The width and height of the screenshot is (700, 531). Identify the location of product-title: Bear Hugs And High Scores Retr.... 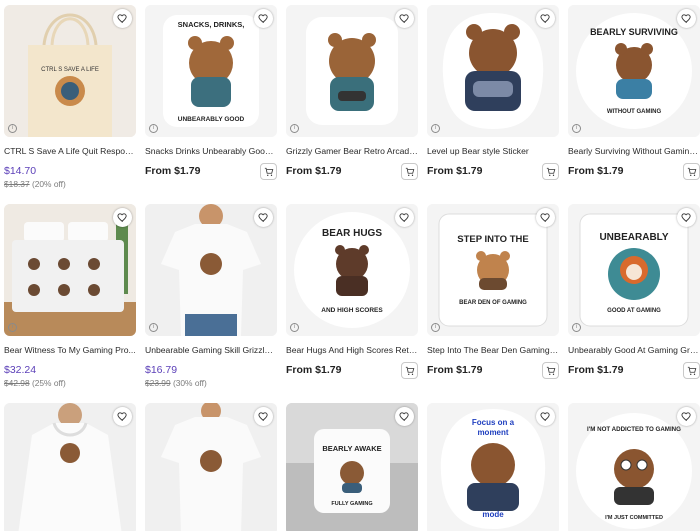
(352, 350).